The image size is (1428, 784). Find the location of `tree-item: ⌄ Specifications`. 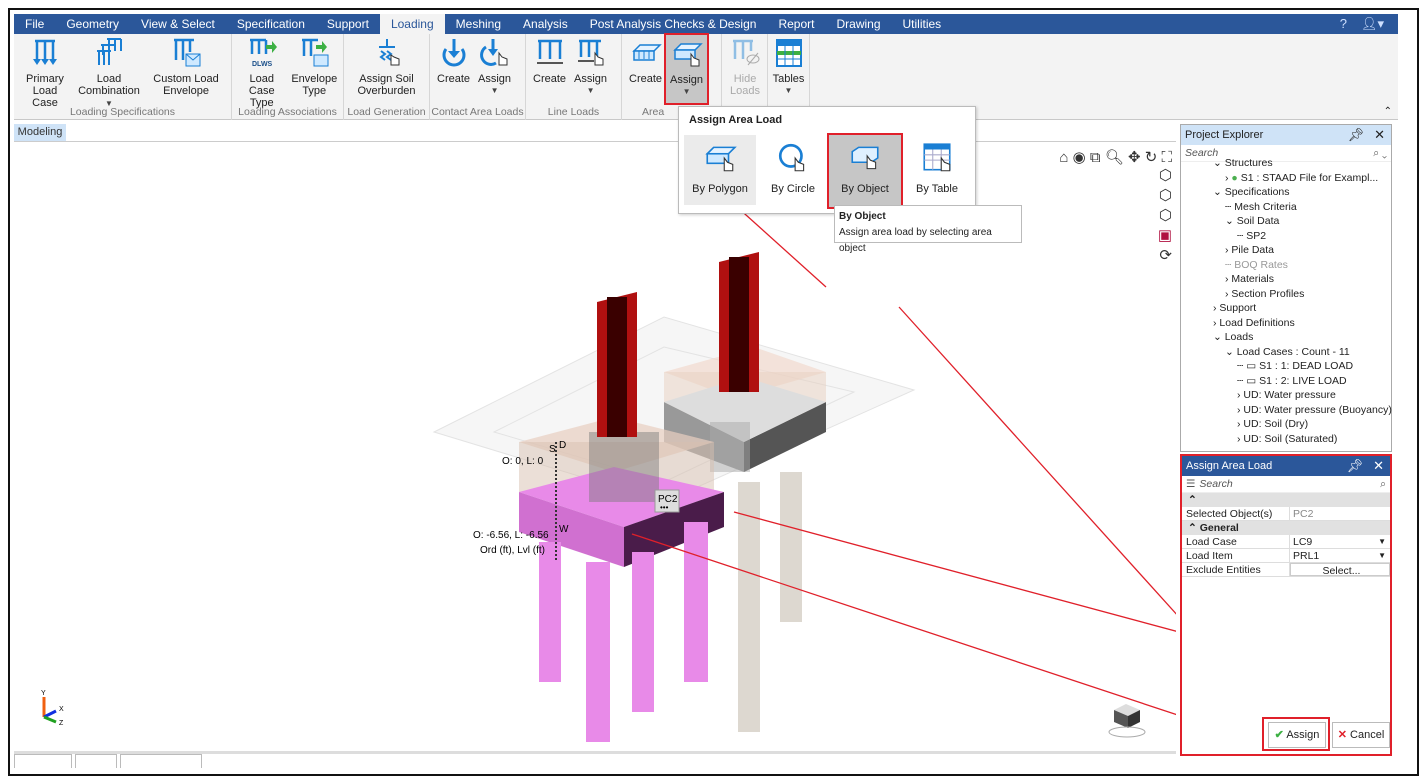

tree-item: ⌄ Specifications is located at coordinates (1286, 192).